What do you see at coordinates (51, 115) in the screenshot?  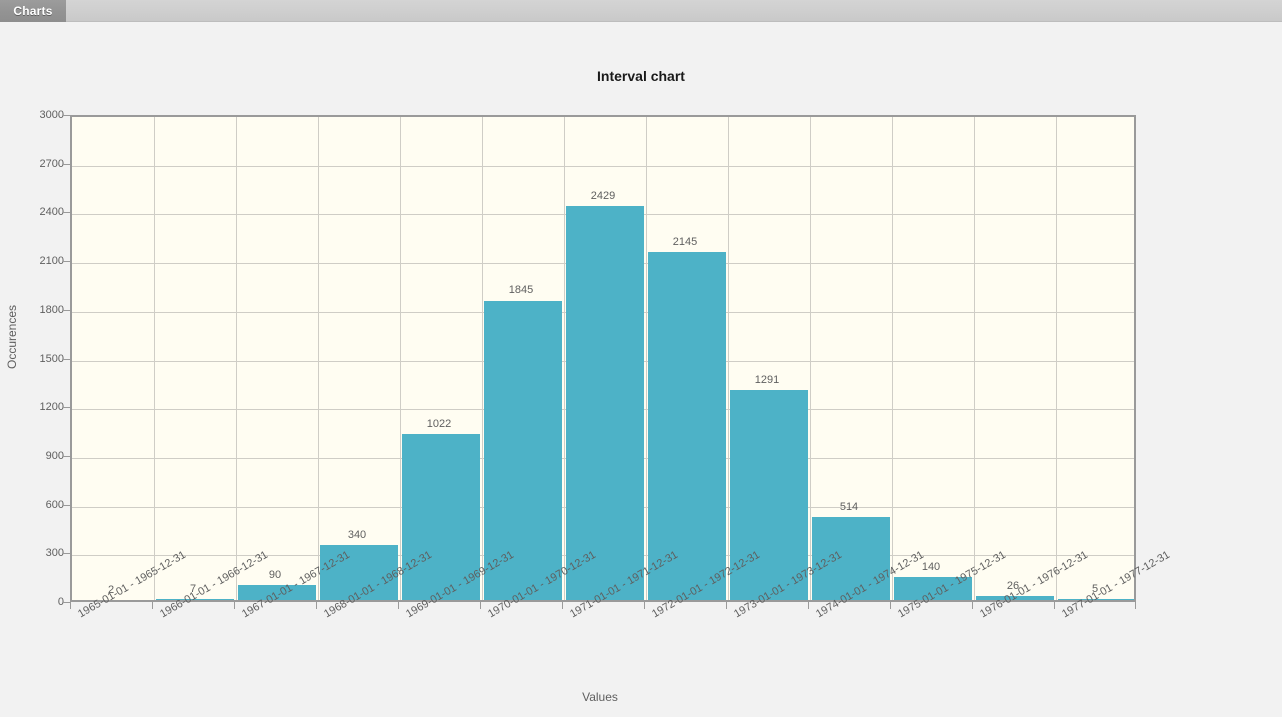 I see `y-axis-tick-label: 3000` at bounding box center [51, 115].